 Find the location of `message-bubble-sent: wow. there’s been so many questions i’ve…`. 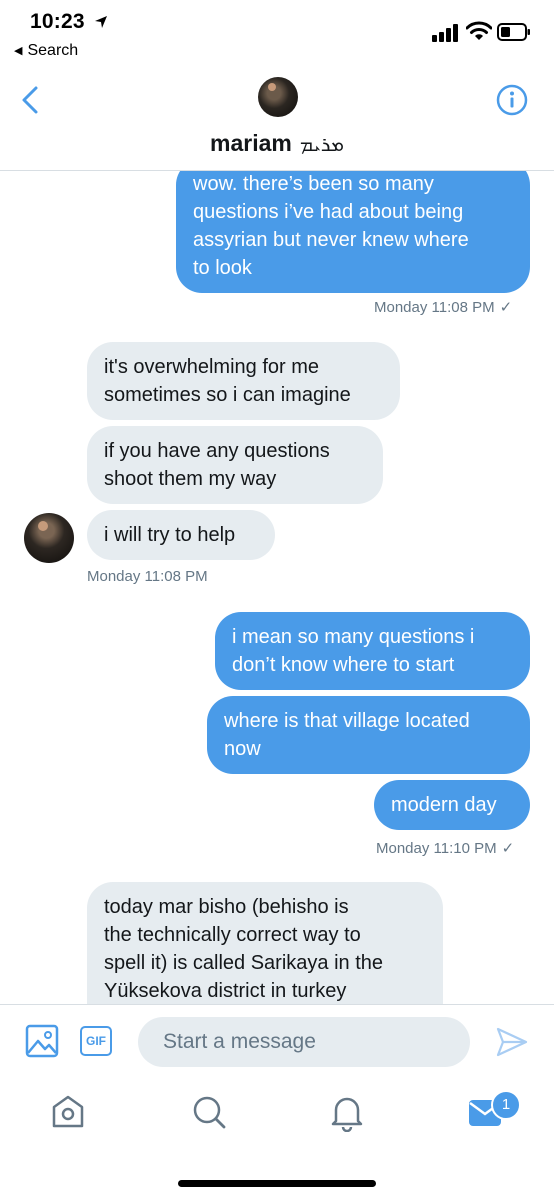

message-bubble-sent: wow. there’s been so many questions i’ve… is located at coordinates (353, 231).